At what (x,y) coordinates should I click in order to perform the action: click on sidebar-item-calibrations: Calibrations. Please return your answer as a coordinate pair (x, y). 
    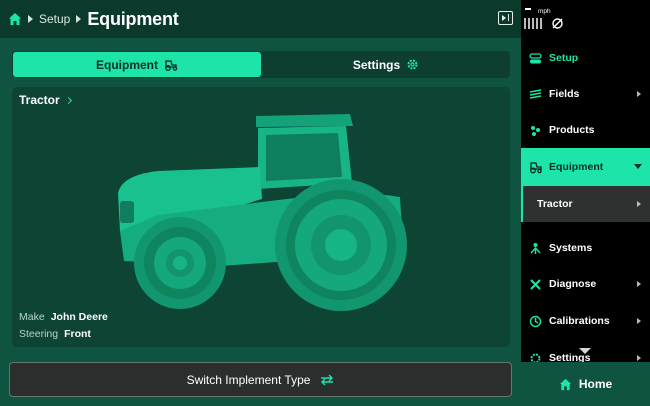
    Looking at the image, I should click on (585, 321).